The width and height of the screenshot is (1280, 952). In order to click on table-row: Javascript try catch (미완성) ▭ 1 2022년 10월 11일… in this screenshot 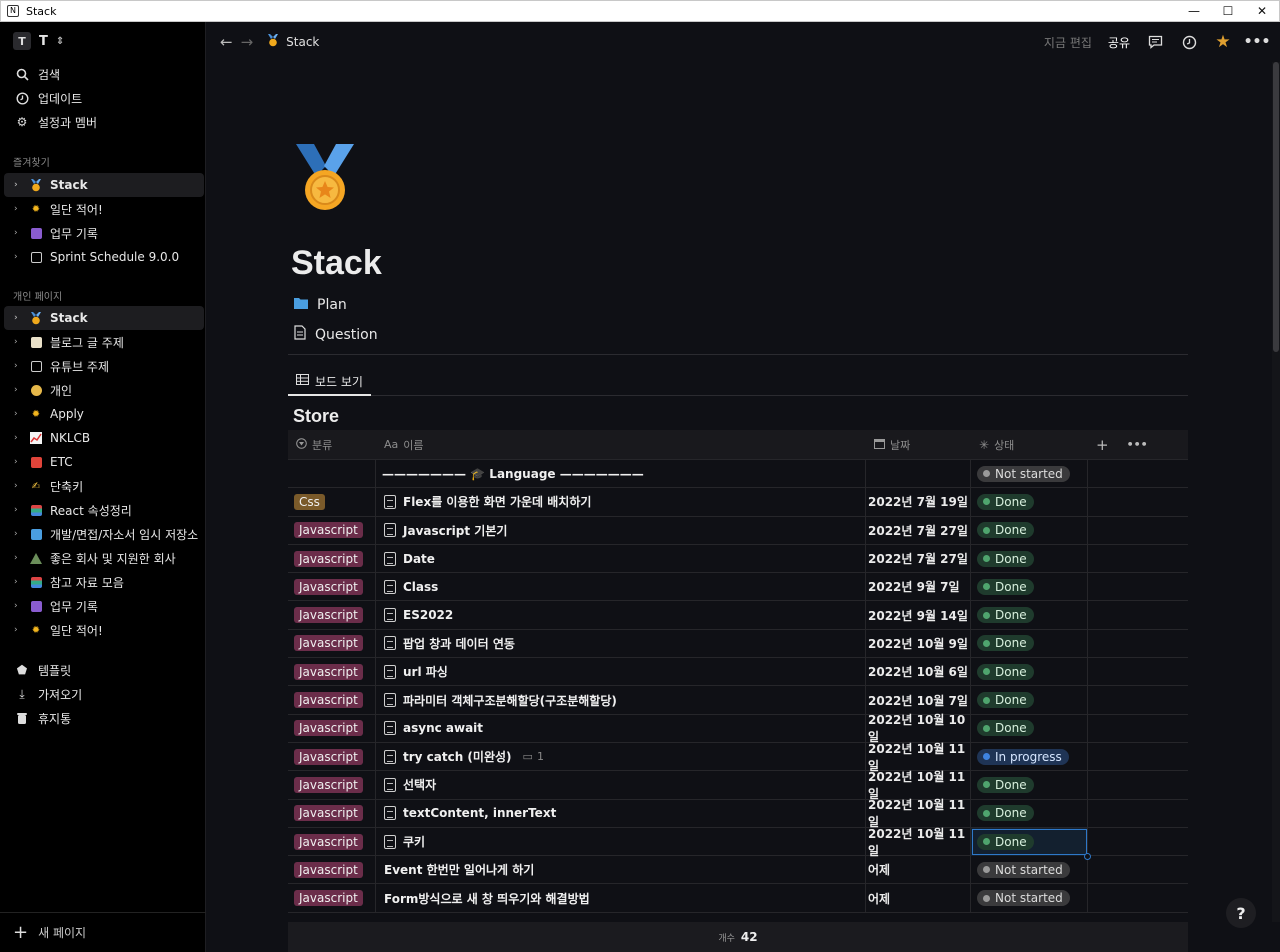, I will do `click(738, 757)`.